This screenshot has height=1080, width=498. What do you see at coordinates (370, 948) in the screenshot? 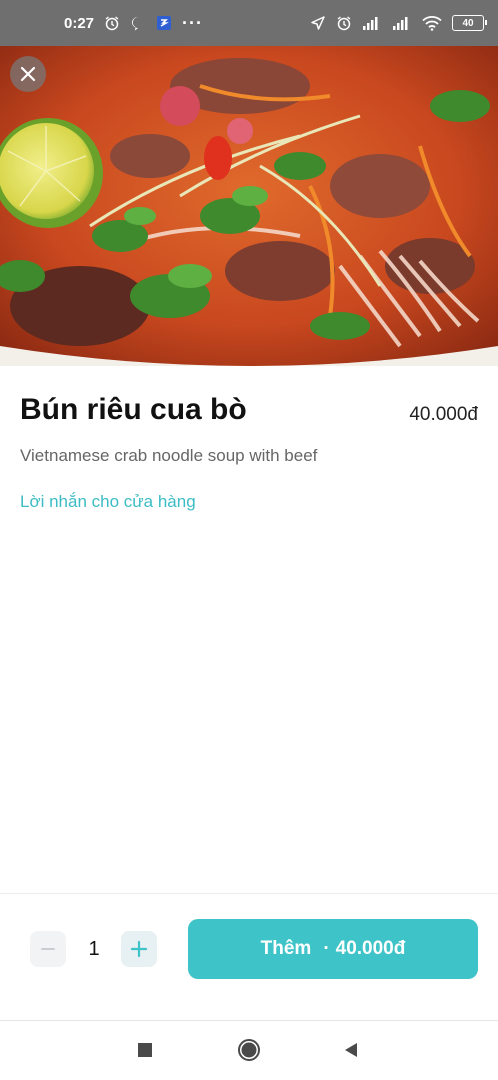
I see `add-button-total: 40.000đ` at bounding box center [370, 948].